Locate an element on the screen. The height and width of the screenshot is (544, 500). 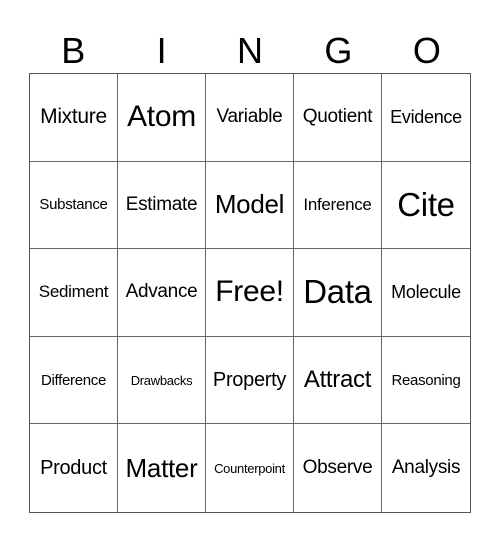
bingo-cell: Attract is located at coordinates (338, 380).